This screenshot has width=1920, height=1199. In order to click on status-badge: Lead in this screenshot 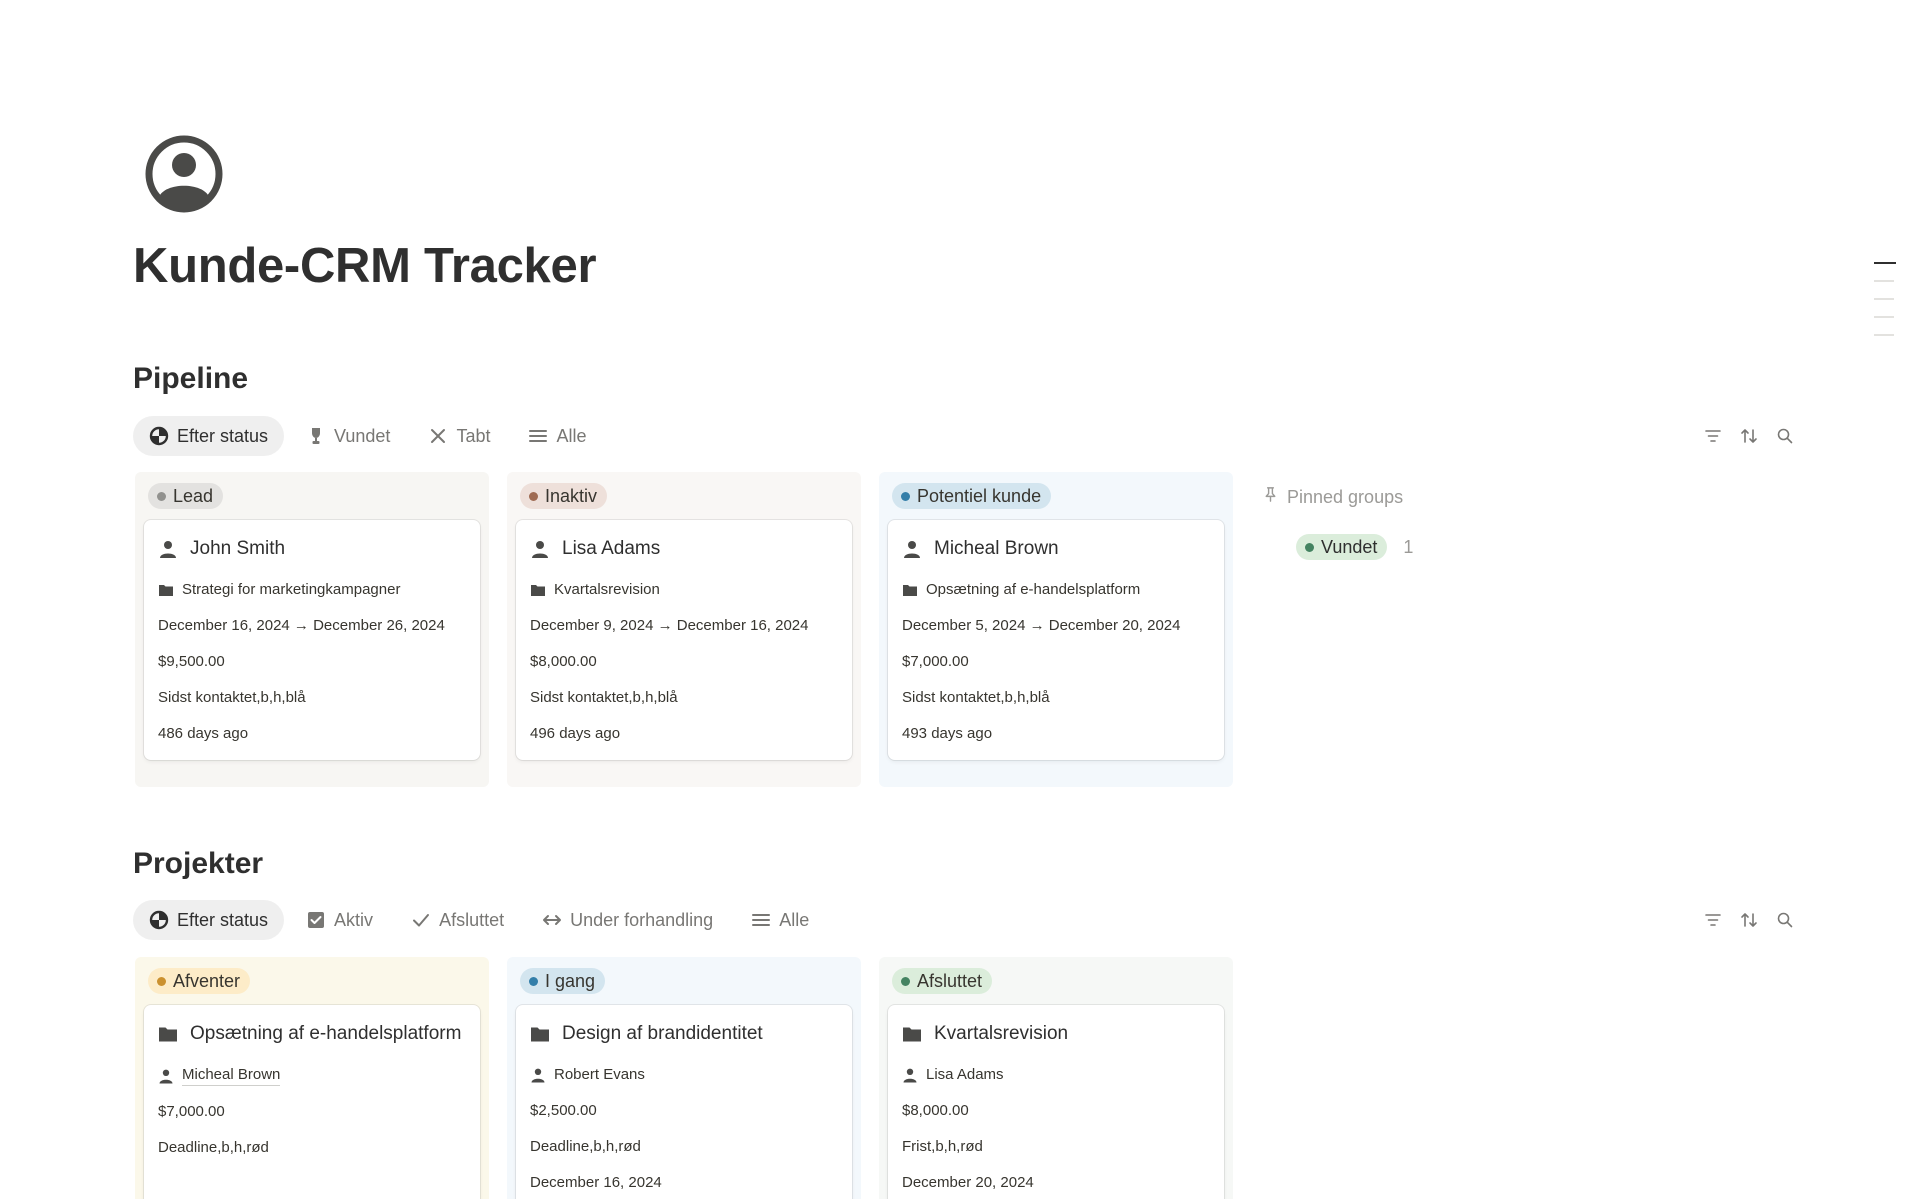, I will do `click(186, 496)`.